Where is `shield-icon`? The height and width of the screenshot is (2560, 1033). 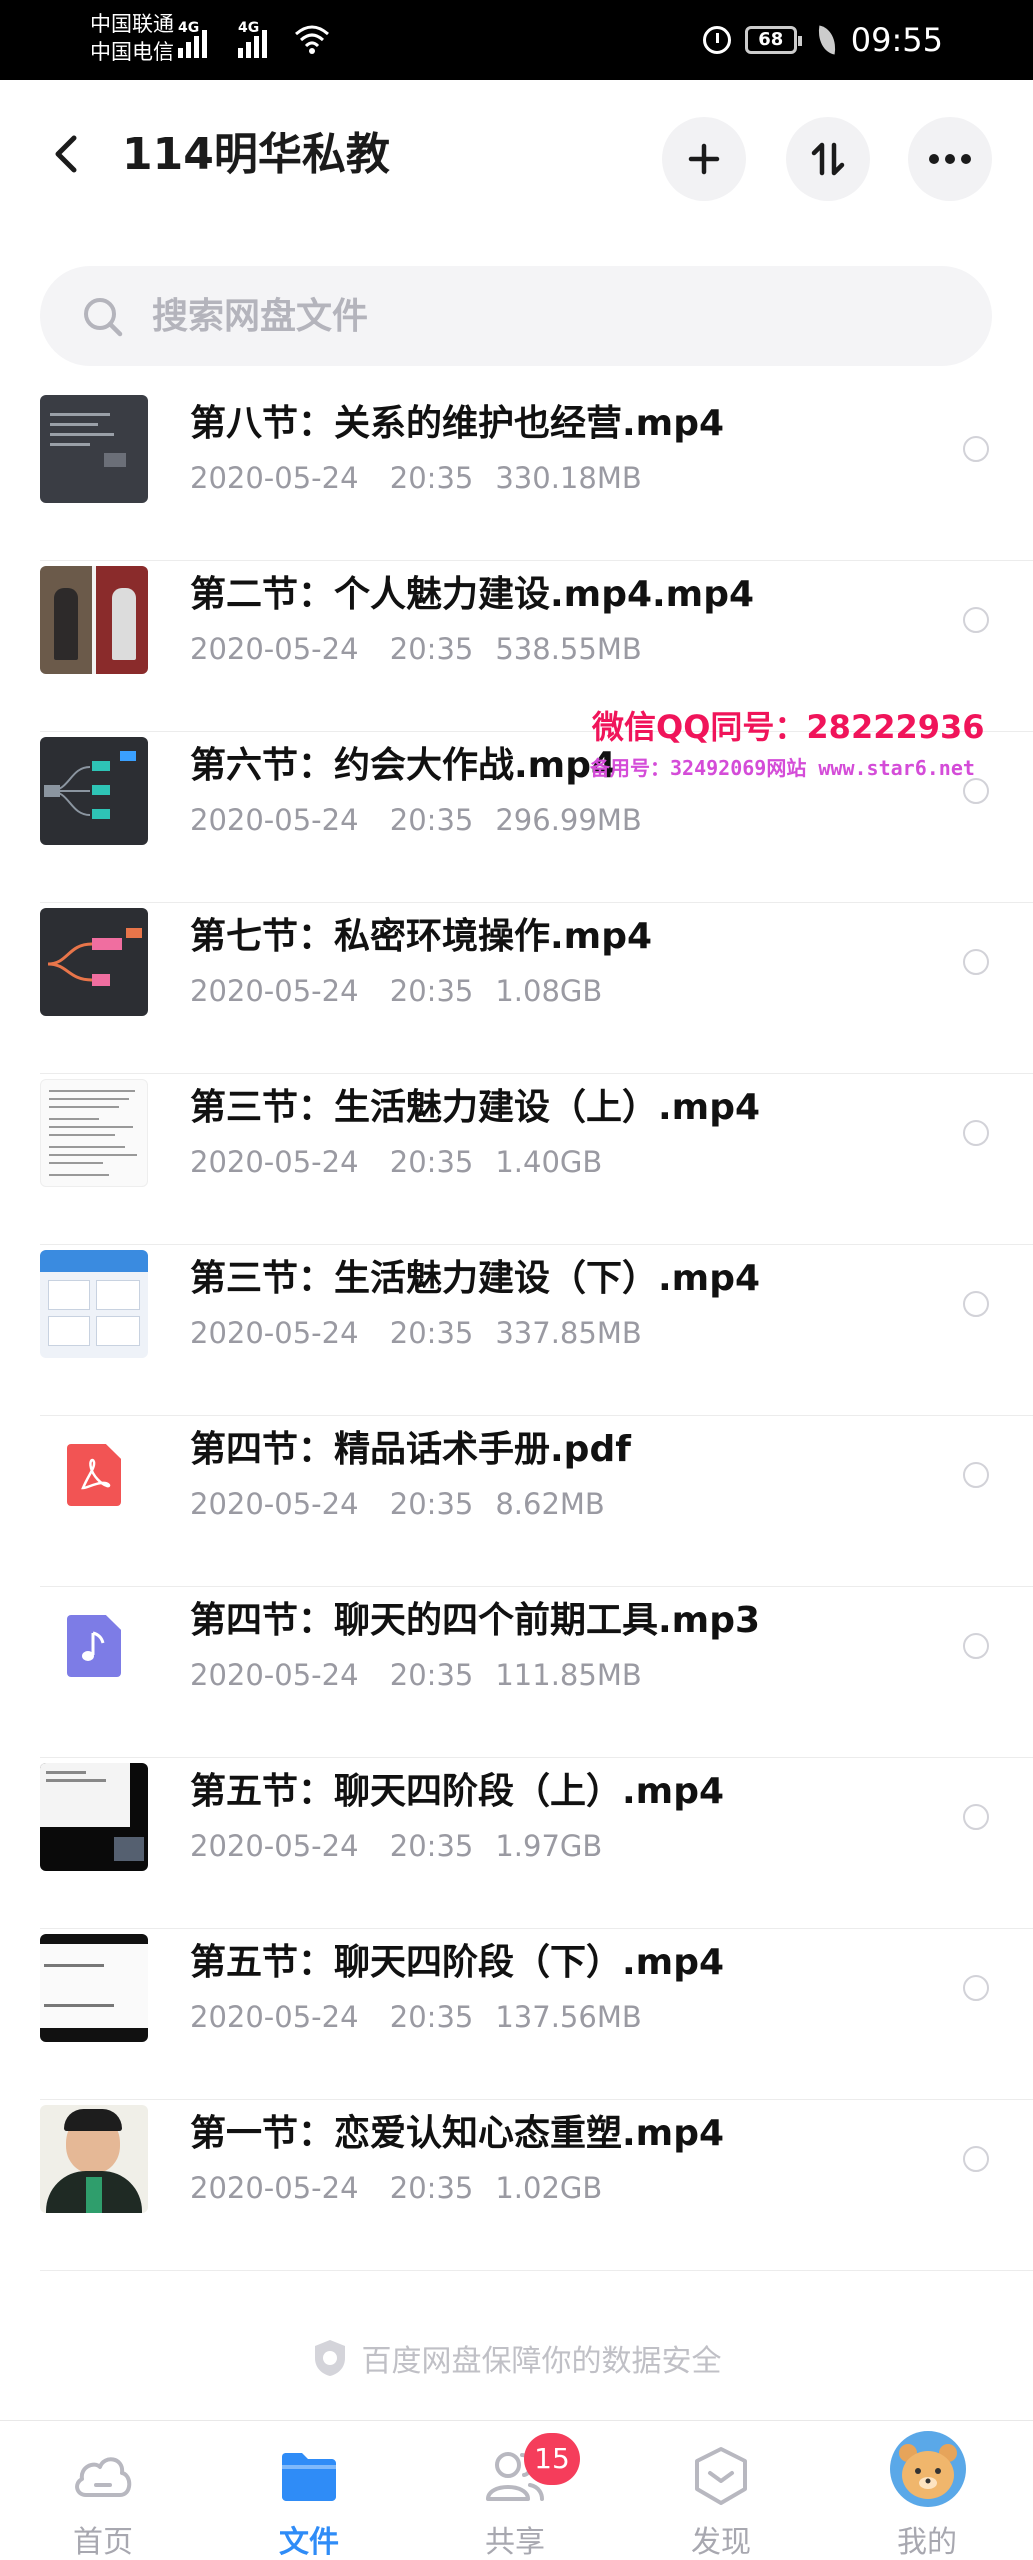 shield-icon is located at coordinates (329, 2358).